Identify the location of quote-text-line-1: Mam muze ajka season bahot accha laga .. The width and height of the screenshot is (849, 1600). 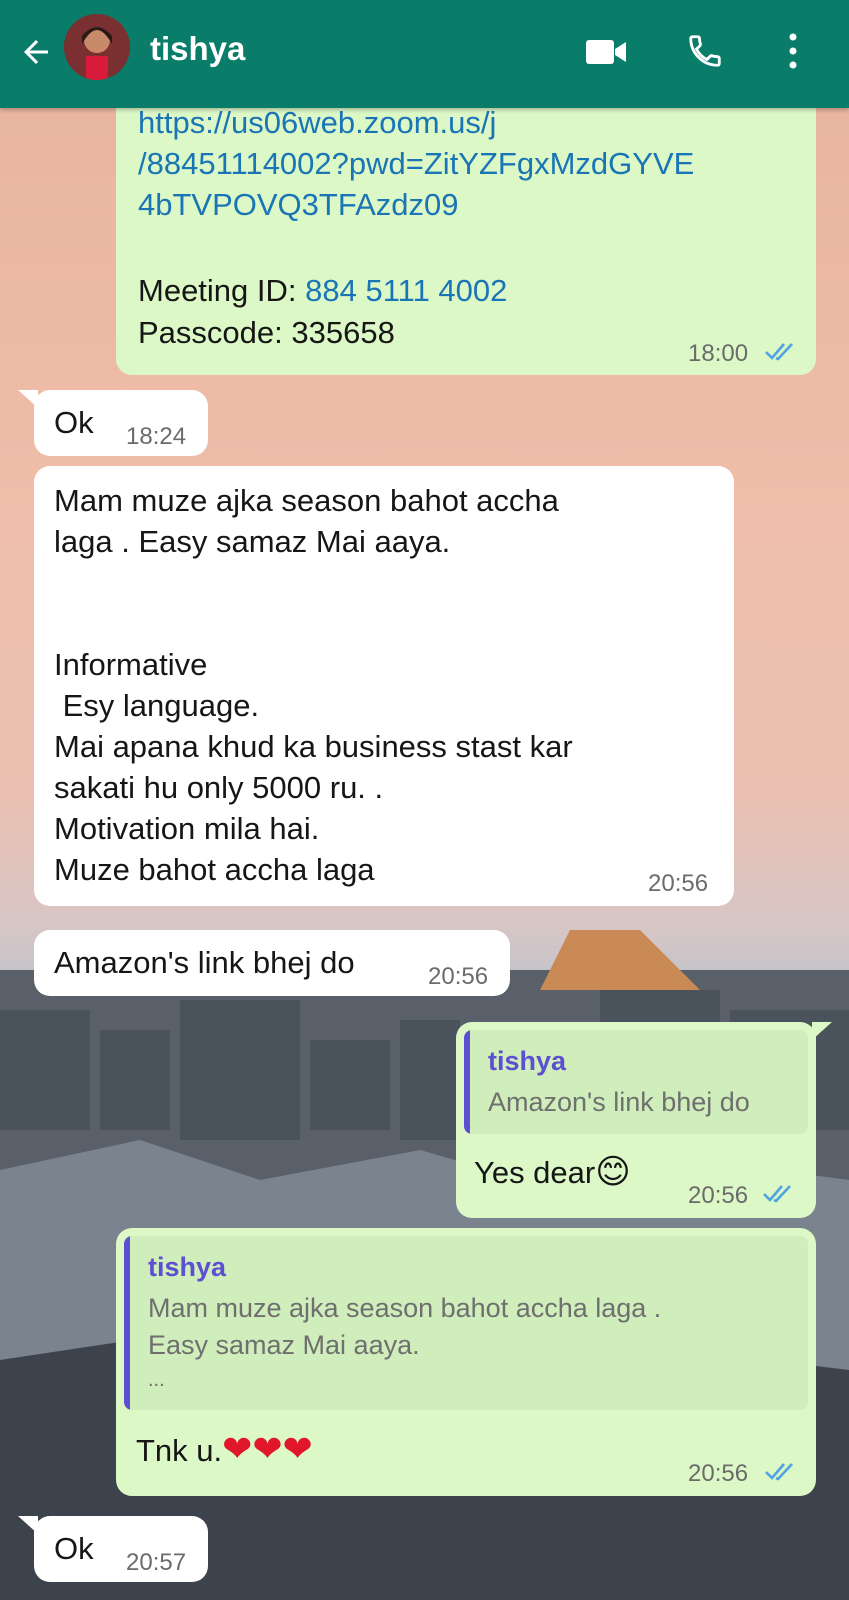
(405, 1308).